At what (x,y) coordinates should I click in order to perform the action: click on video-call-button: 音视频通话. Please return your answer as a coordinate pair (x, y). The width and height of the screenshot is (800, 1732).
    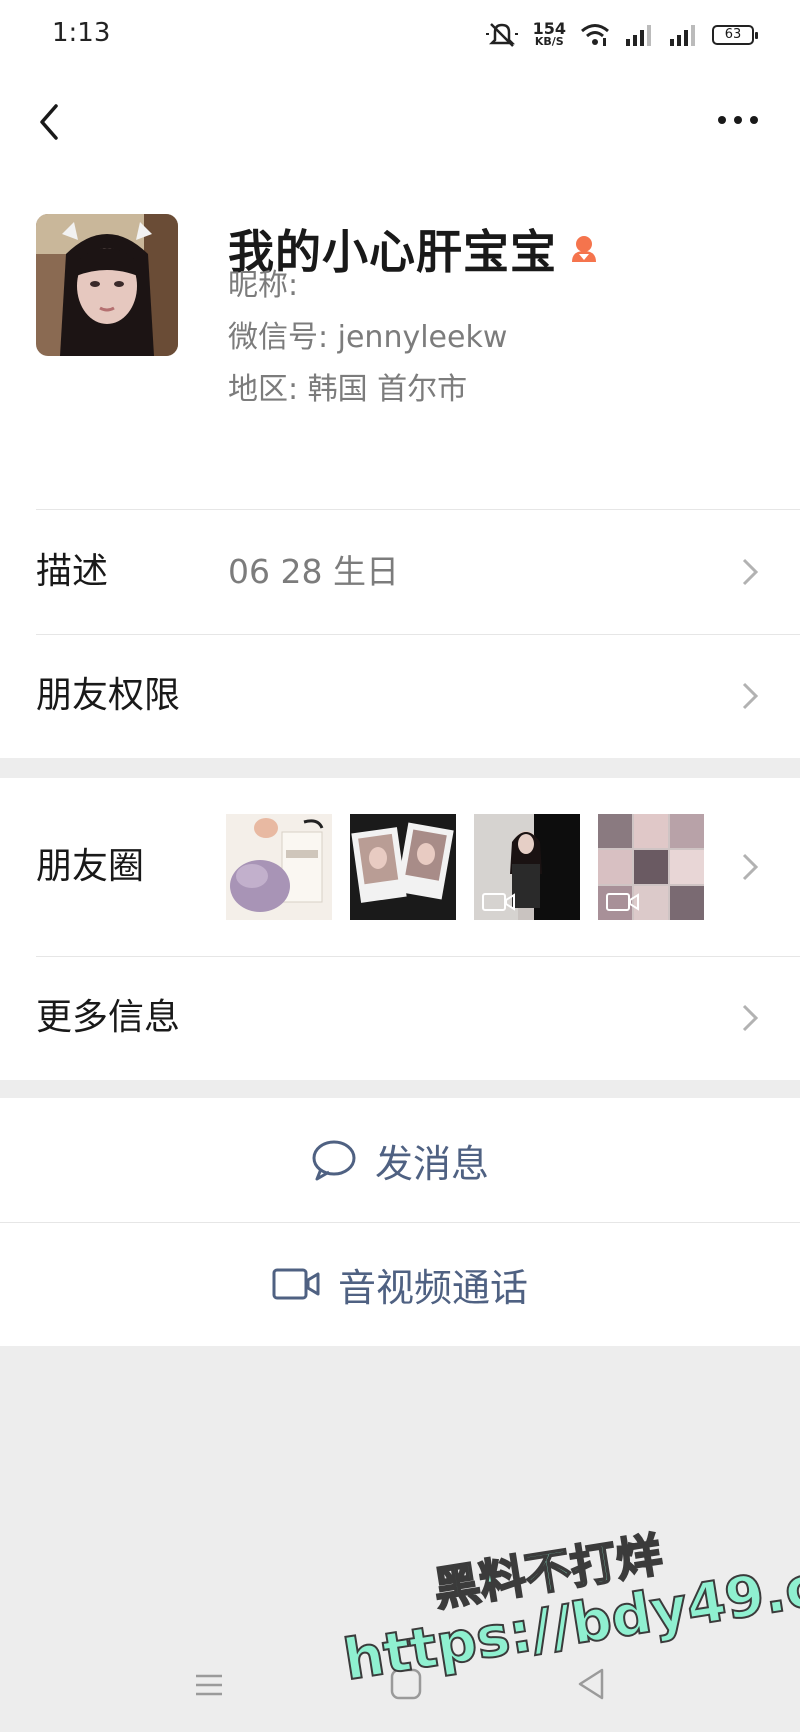
    Looking at the image, I should click on (400, 1284).